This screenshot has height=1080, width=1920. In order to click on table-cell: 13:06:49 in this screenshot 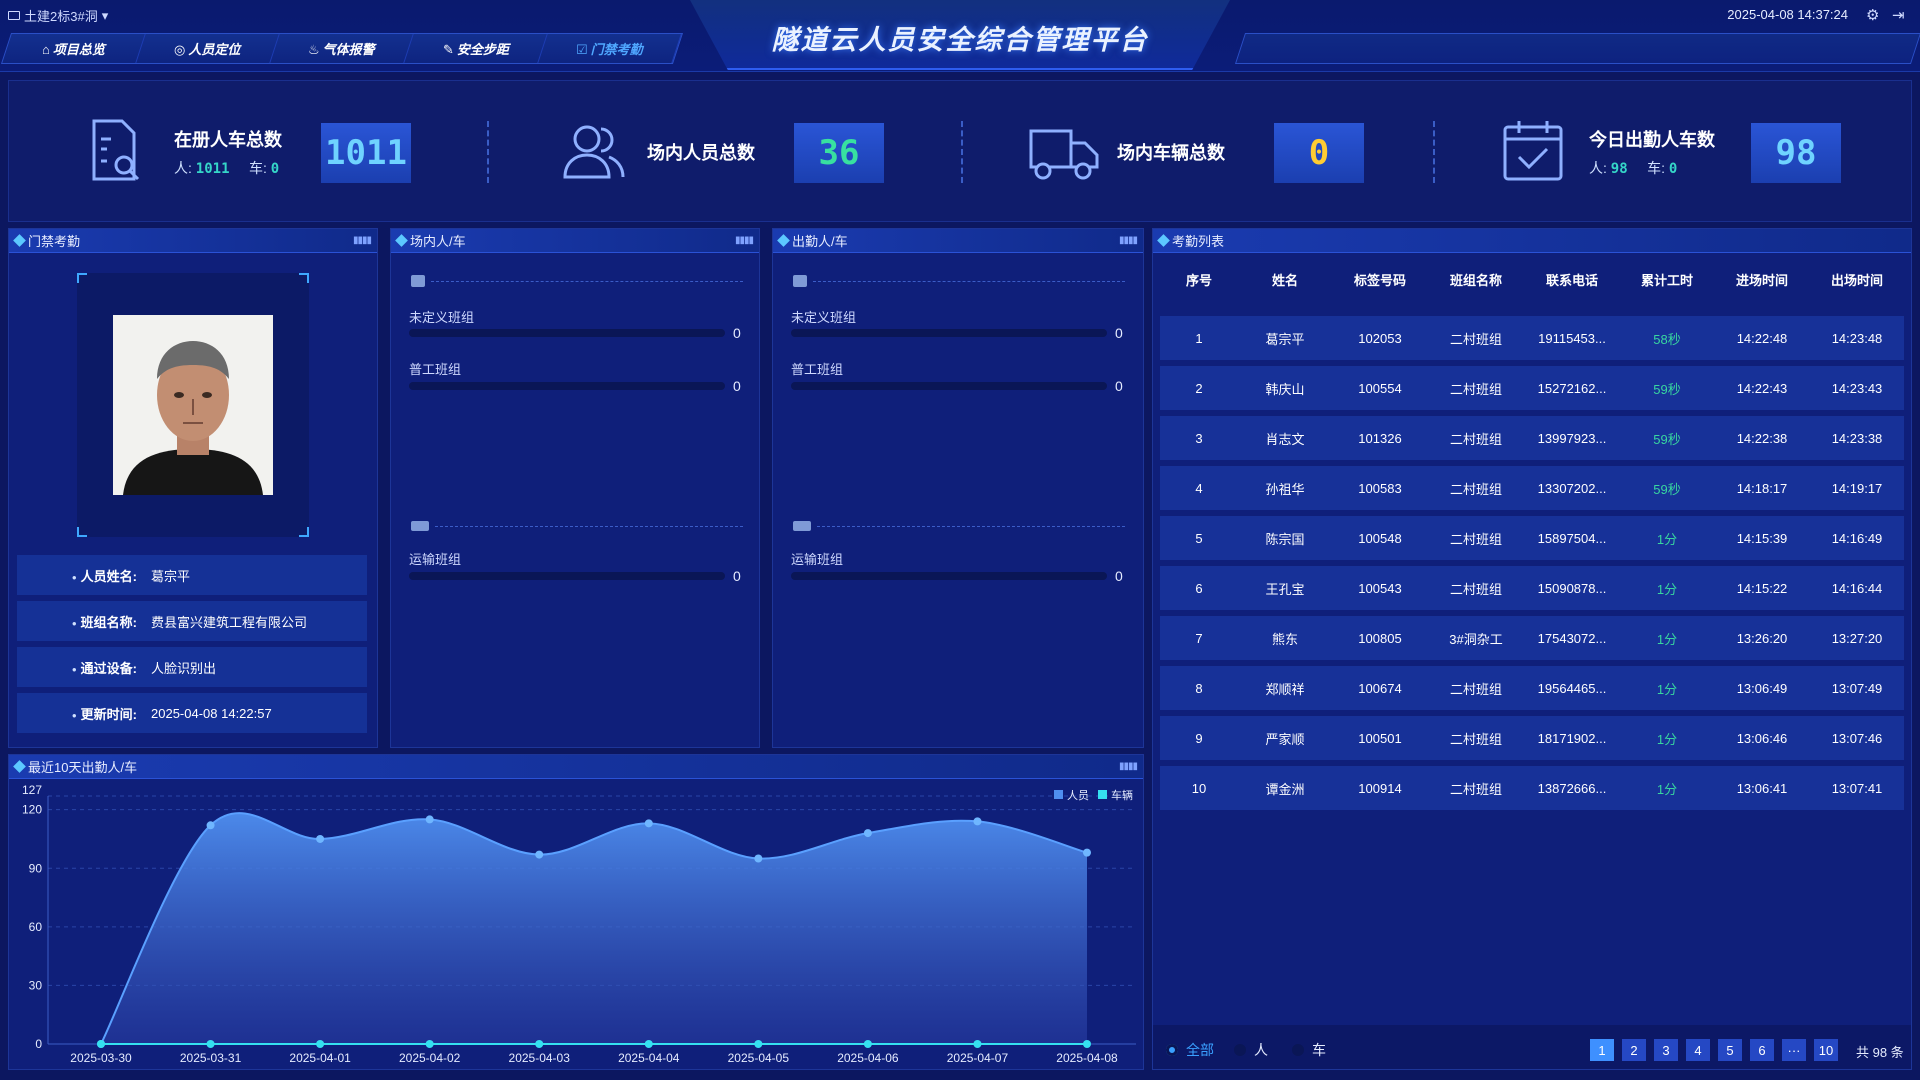, I will do `click(1762, 688)`.